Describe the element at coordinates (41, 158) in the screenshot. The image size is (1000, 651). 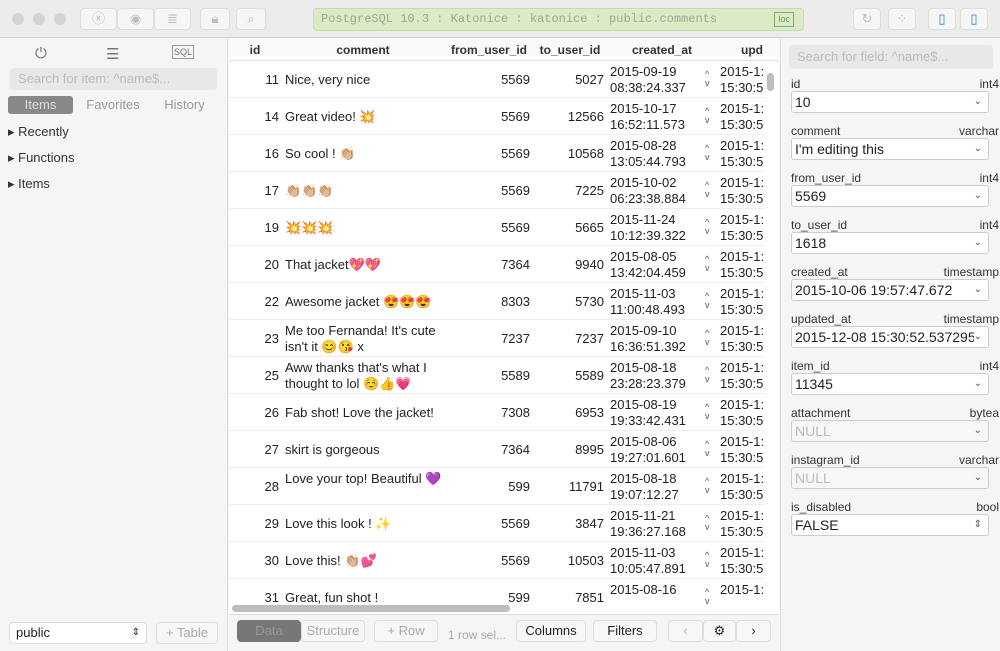
I see `tree-item-functions: ▸ Functions` at that location.